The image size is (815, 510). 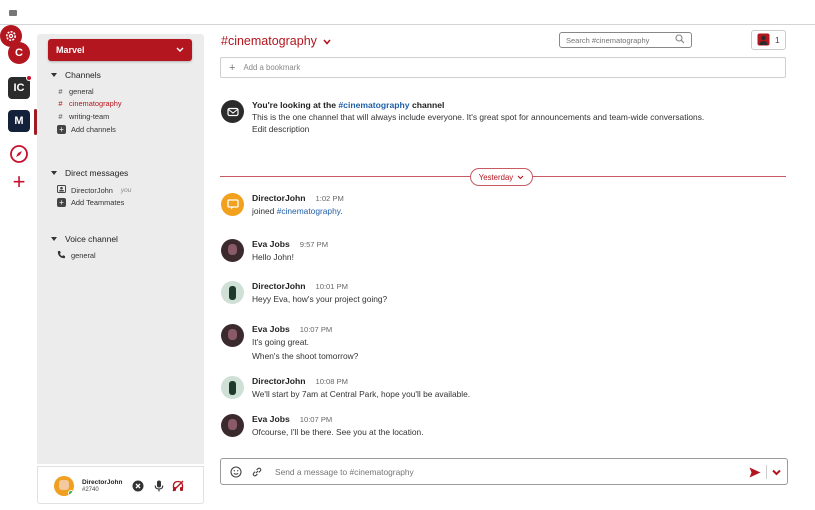 I want to click on add-bookmark-button: + Add a bookmark, so click(x=503, y=67).